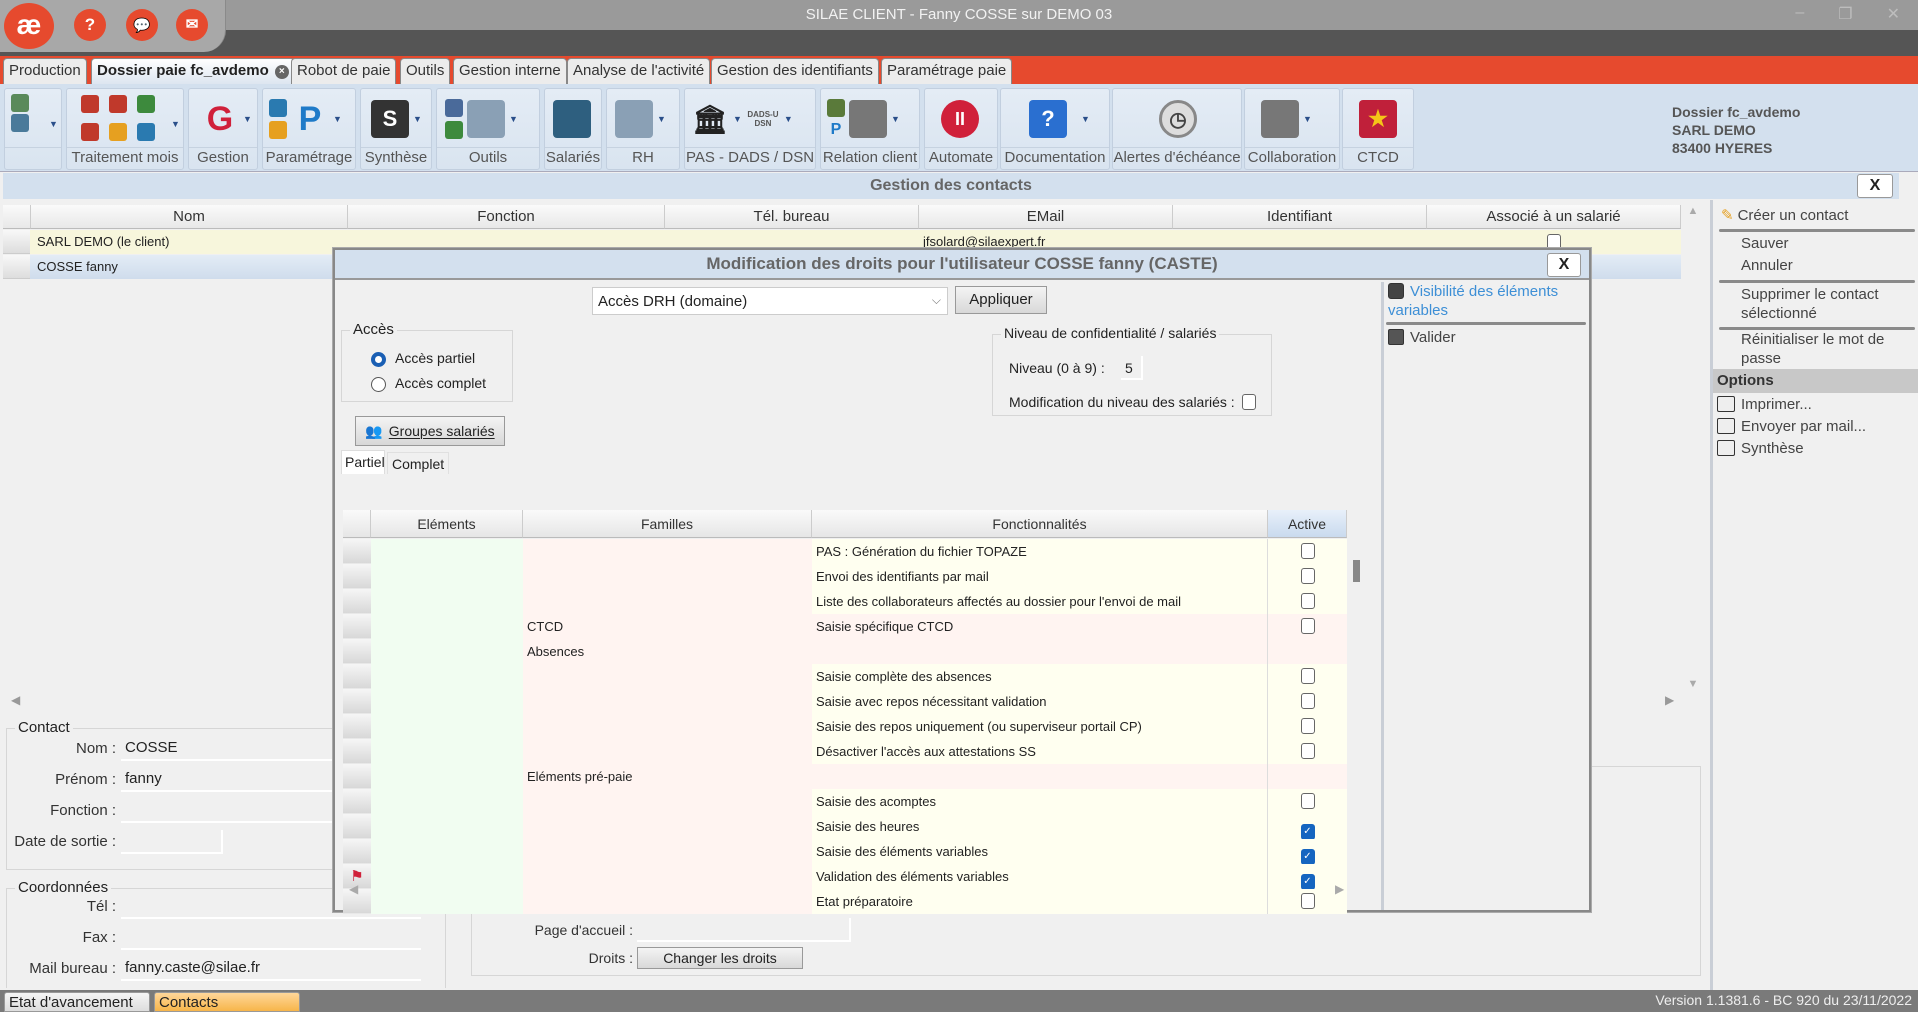 This screenshot has width=1918, height=1012. Describe the element at coordinates (1845, 14) in the screenshot. I see `restore-icon: ❐` at that location.